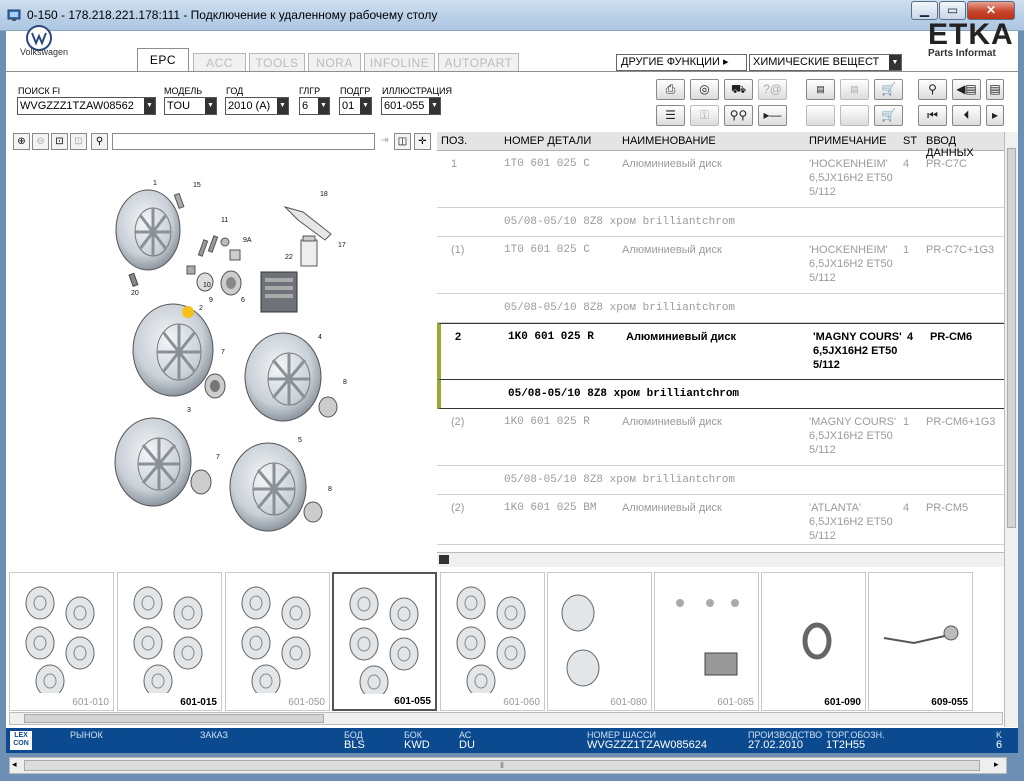  What do you see at coordinates (888, 115) in the screenshot?
I see `cart-list-button: 🛒` at bounding box center [888, 115].